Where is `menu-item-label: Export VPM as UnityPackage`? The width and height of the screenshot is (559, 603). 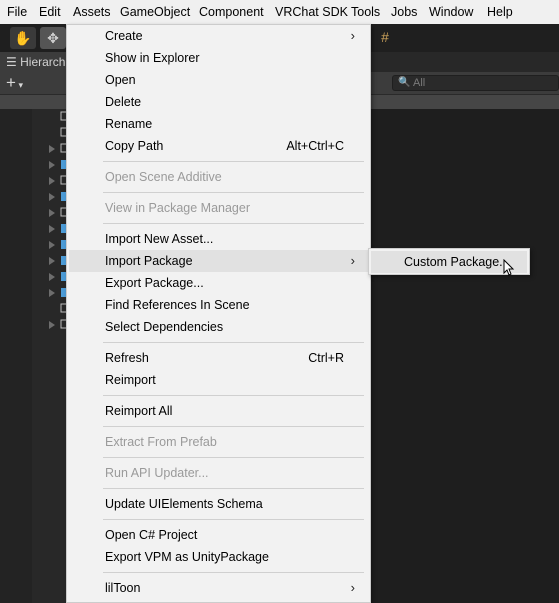
menu-item-label: Export VPM as UnityPackage is located at coordinates (187, 557).